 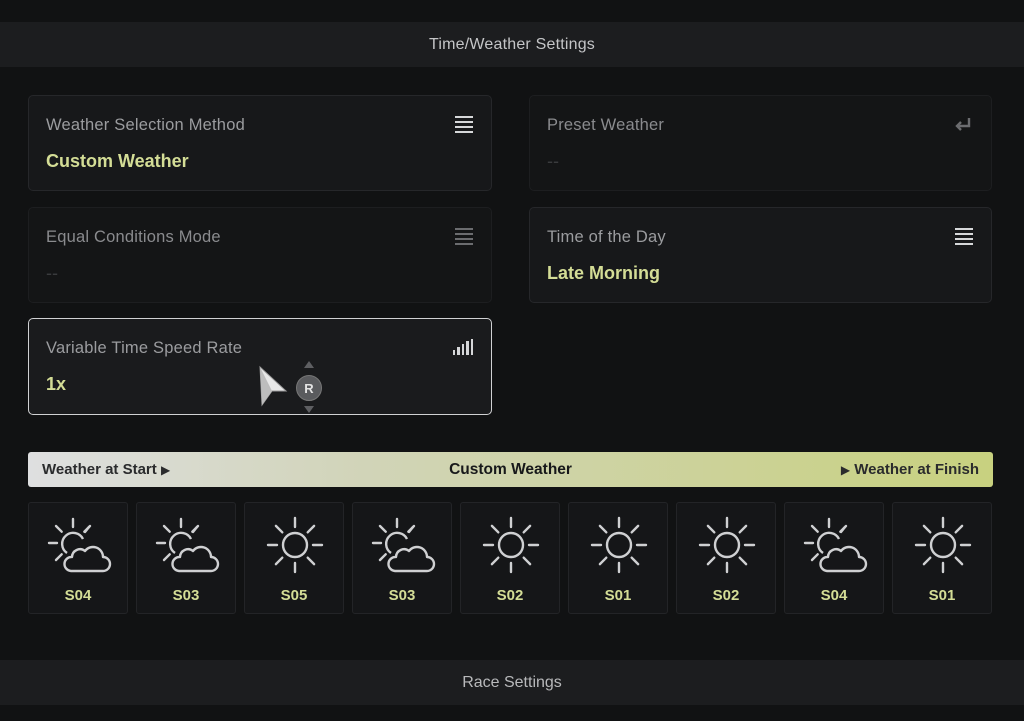 I want to click on weather-at-finish-label: ▶ Weather at Finish, so click(x=909, y=469).